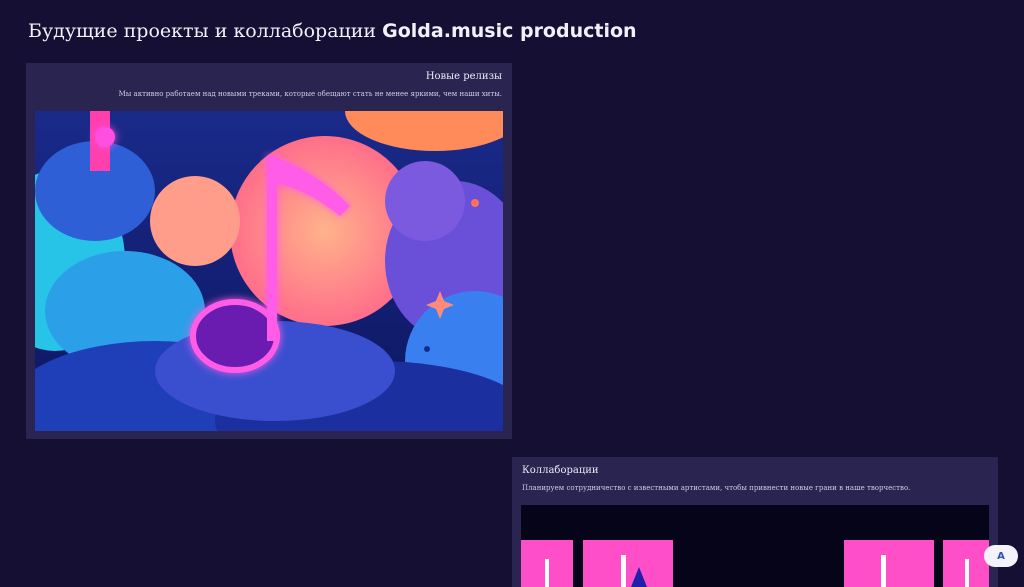 The width and height of the screenshot is (1024, 587). I want to click on page-title-text: Будущие проекты и коллаборации, so click(205, 31).